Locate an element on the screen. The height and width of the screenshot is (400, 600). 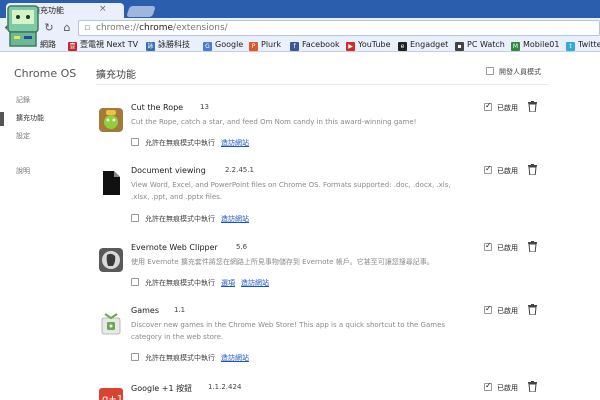
new-tab-button is located at coordinates (141, 11).